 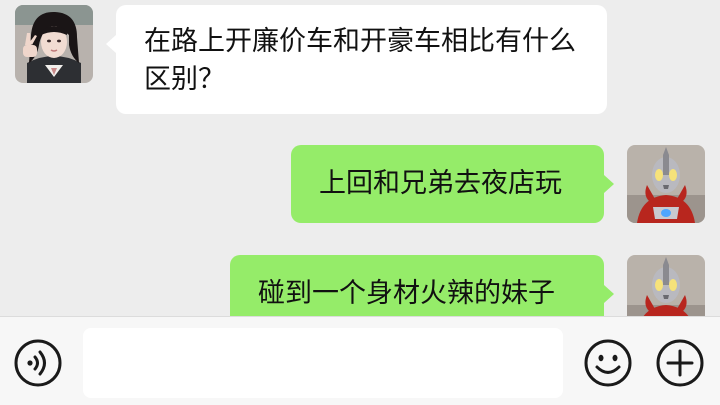 I want to click on message-input, so click(x=323, y=363).